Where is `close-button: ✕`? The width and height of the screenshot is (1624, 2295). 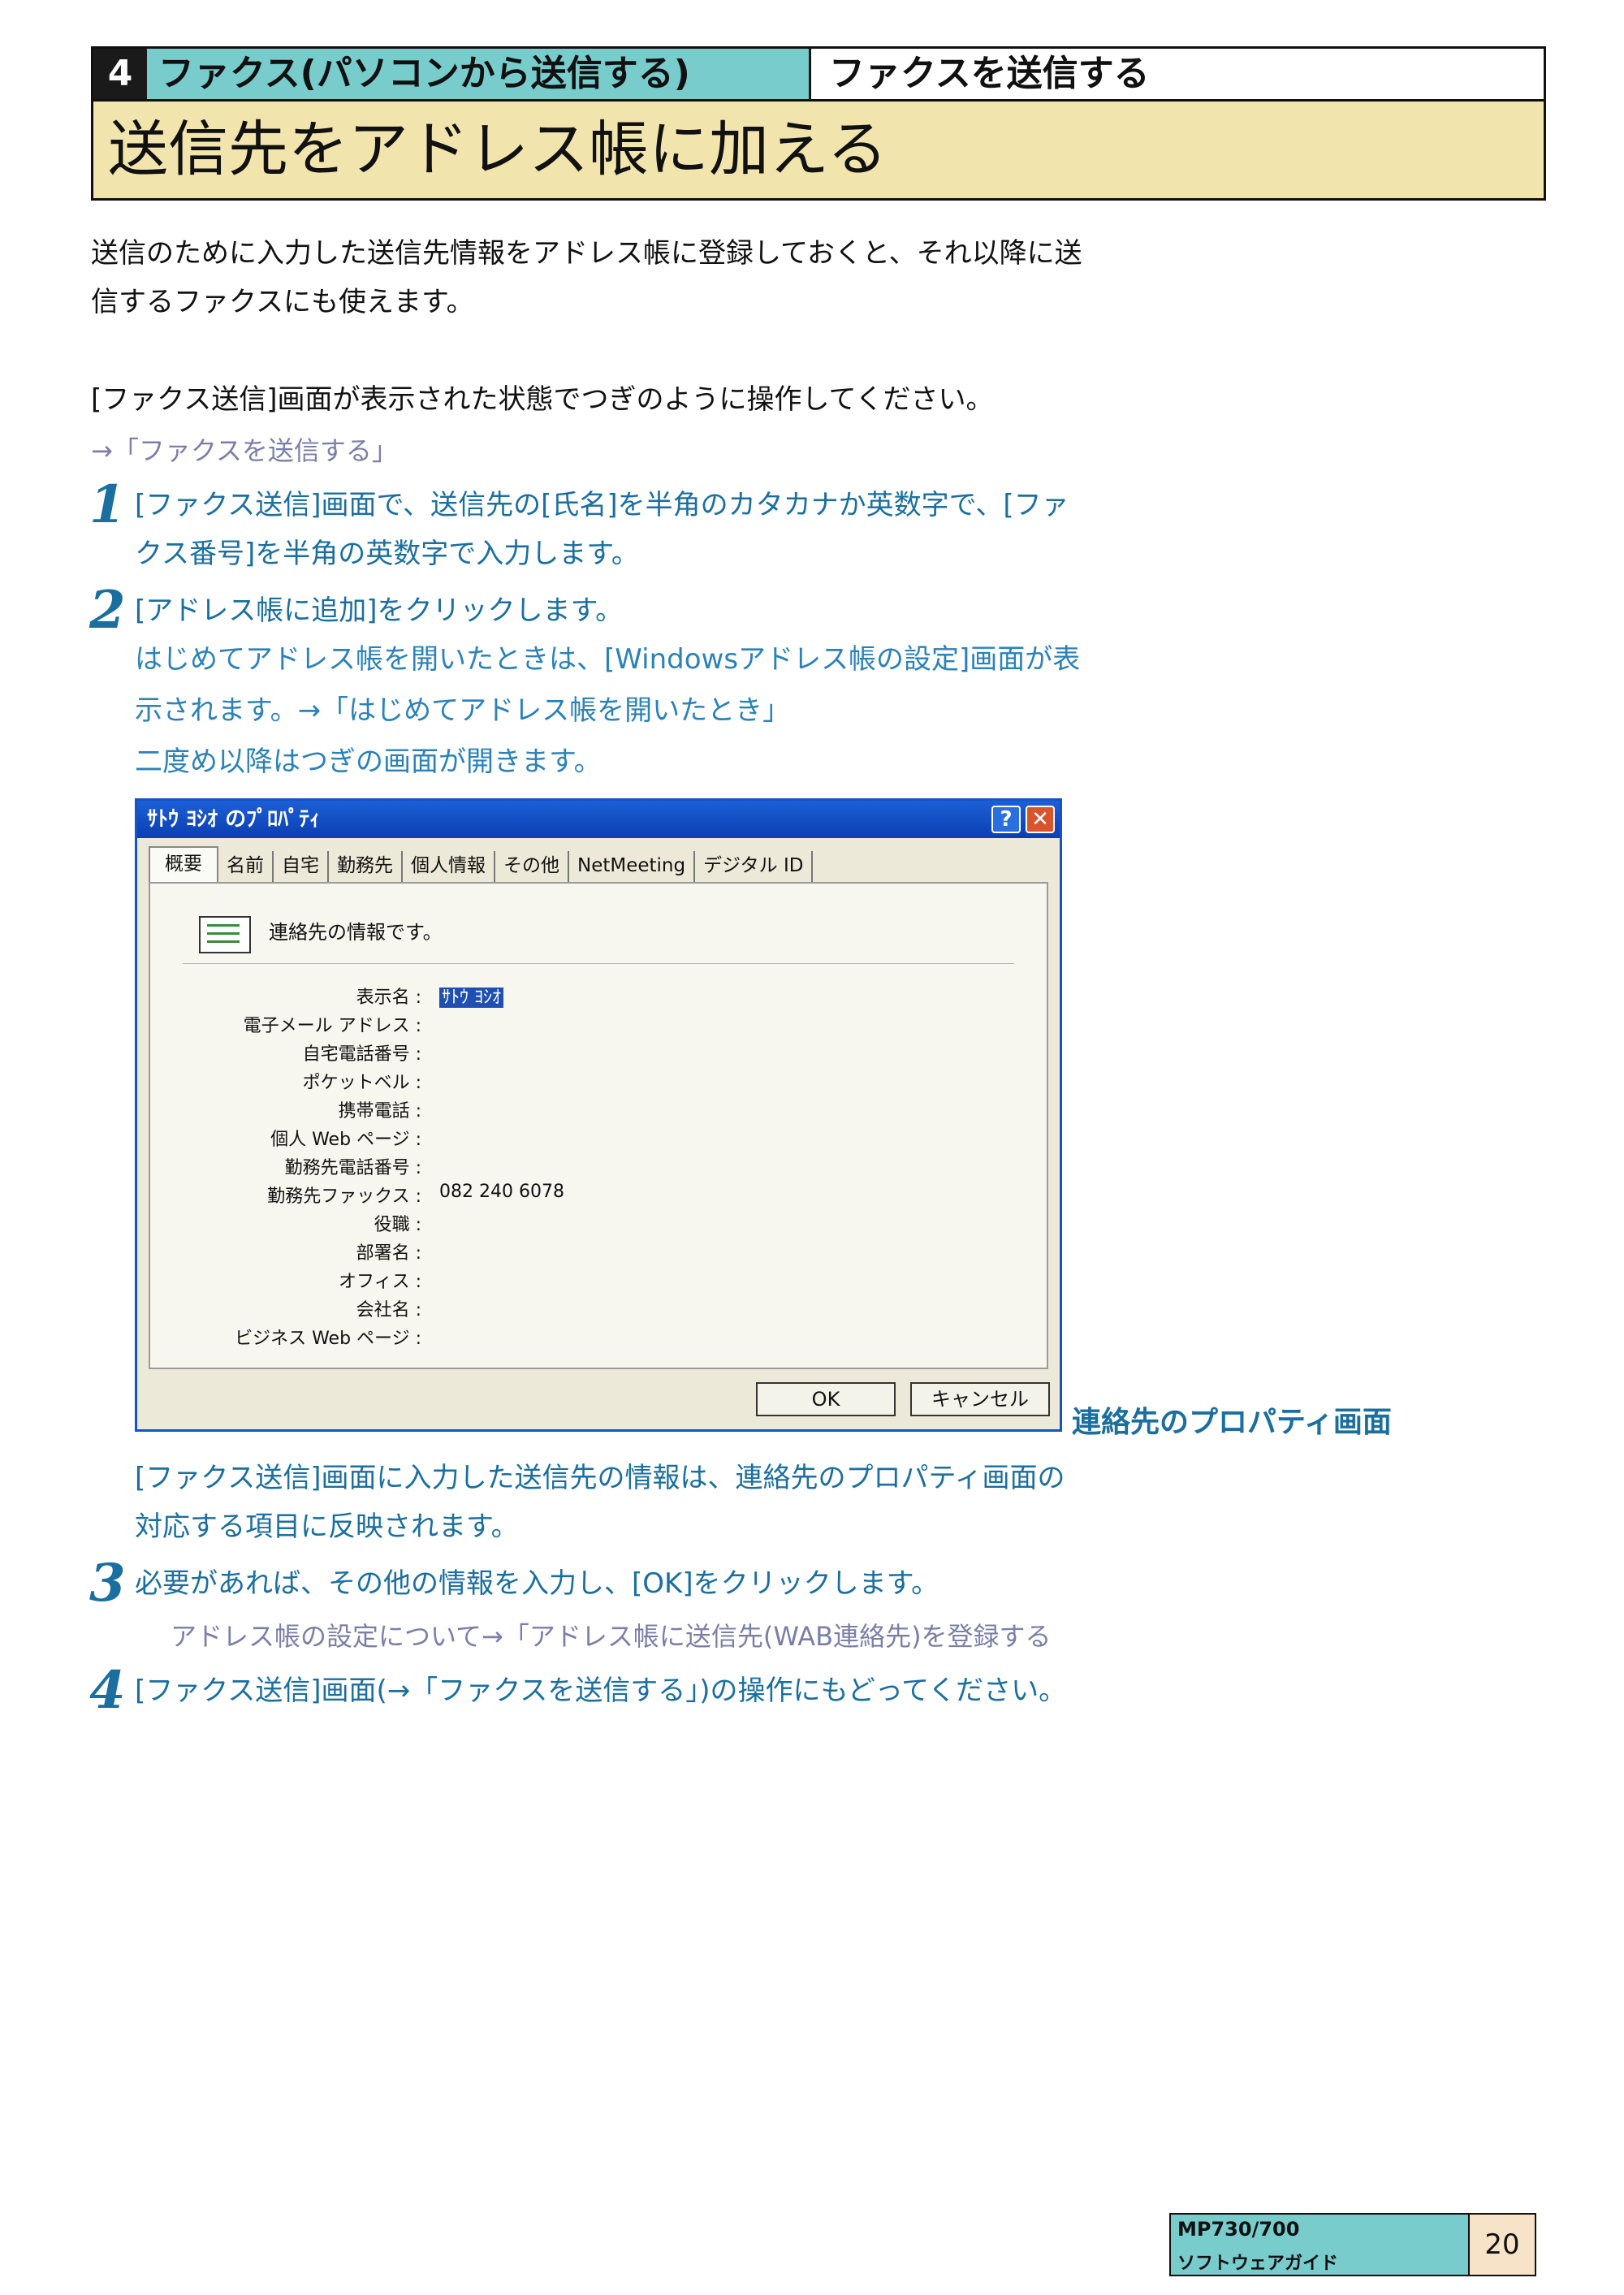 close-button: ✕ is located at coordinates (1040, 819).